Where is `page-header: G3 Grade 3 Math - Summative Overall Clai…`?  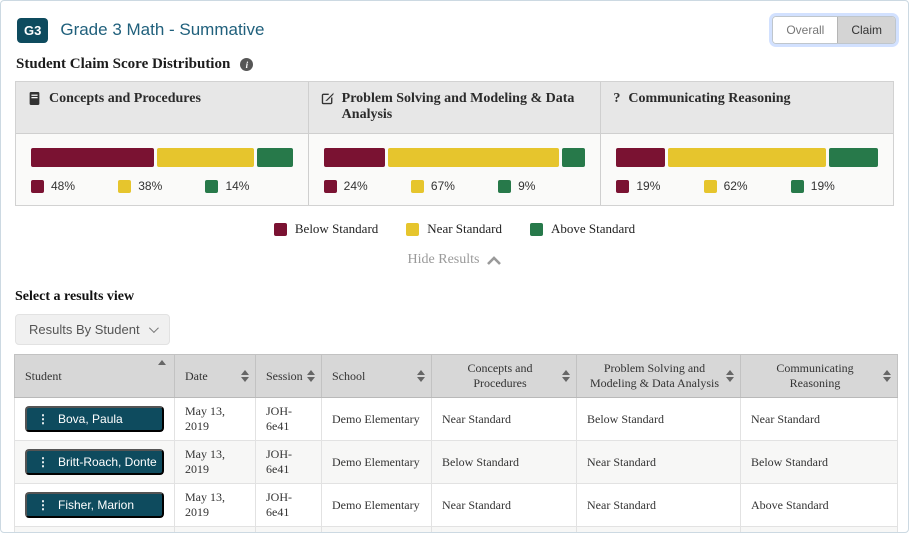
page-header: G3 Grade 3 Math - Summative Overall Clai… is located at coordinates (454, 25).